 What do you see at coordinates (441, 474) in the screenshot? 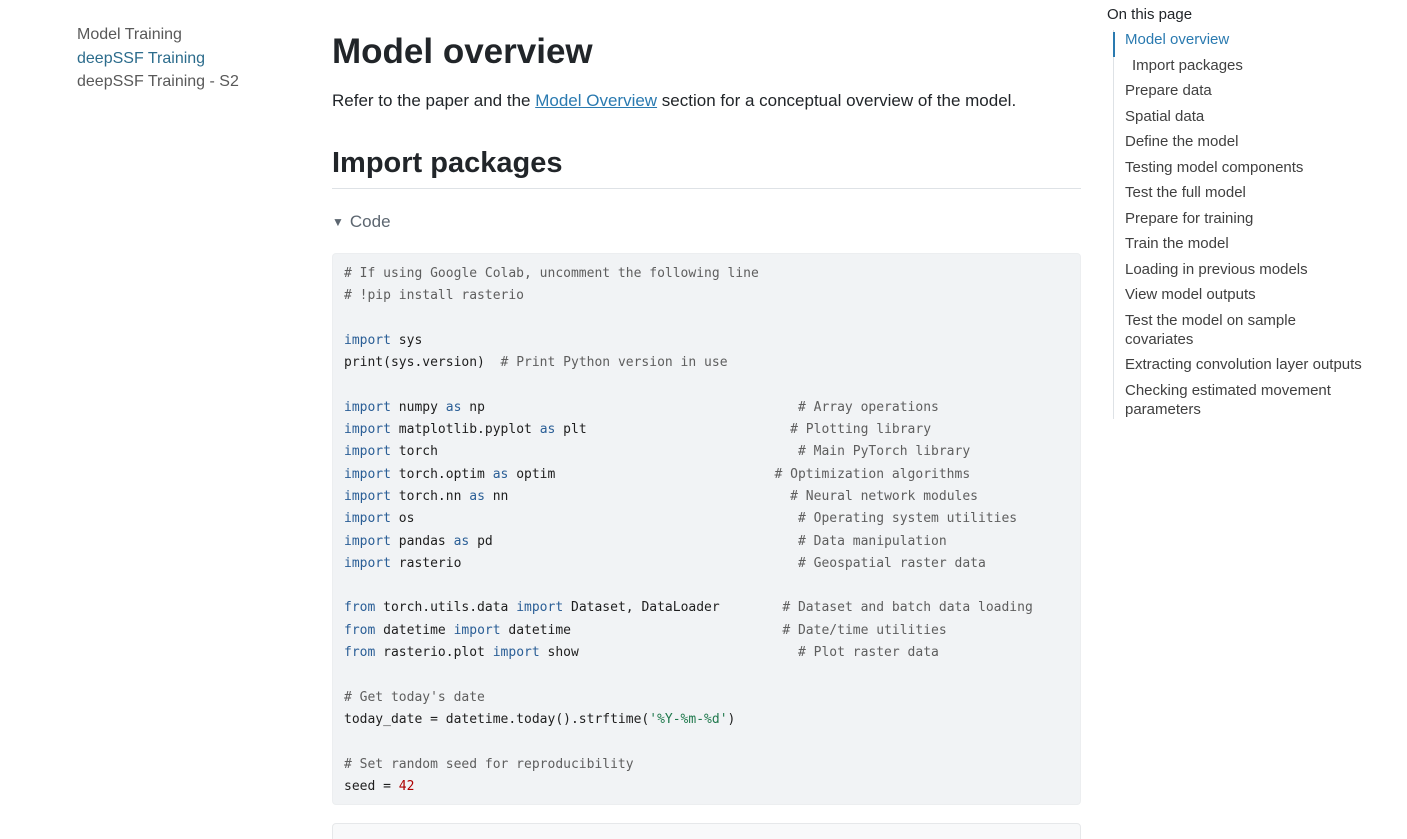
I see `code-token: torch.optim` at bounding box center [441, 474].